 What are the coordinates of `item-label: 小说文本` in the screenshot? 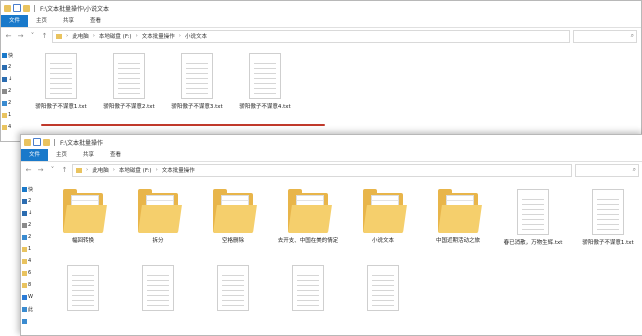 It's located at (382, 241).